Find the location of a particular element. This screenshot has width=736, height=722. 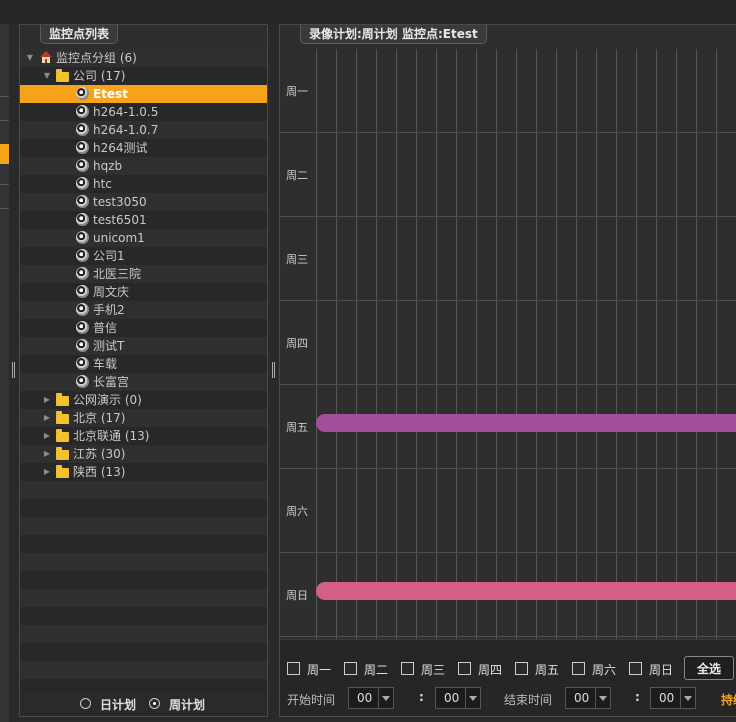

tree-node-label: 江苏 (30) is located at coordinates (99, 454).